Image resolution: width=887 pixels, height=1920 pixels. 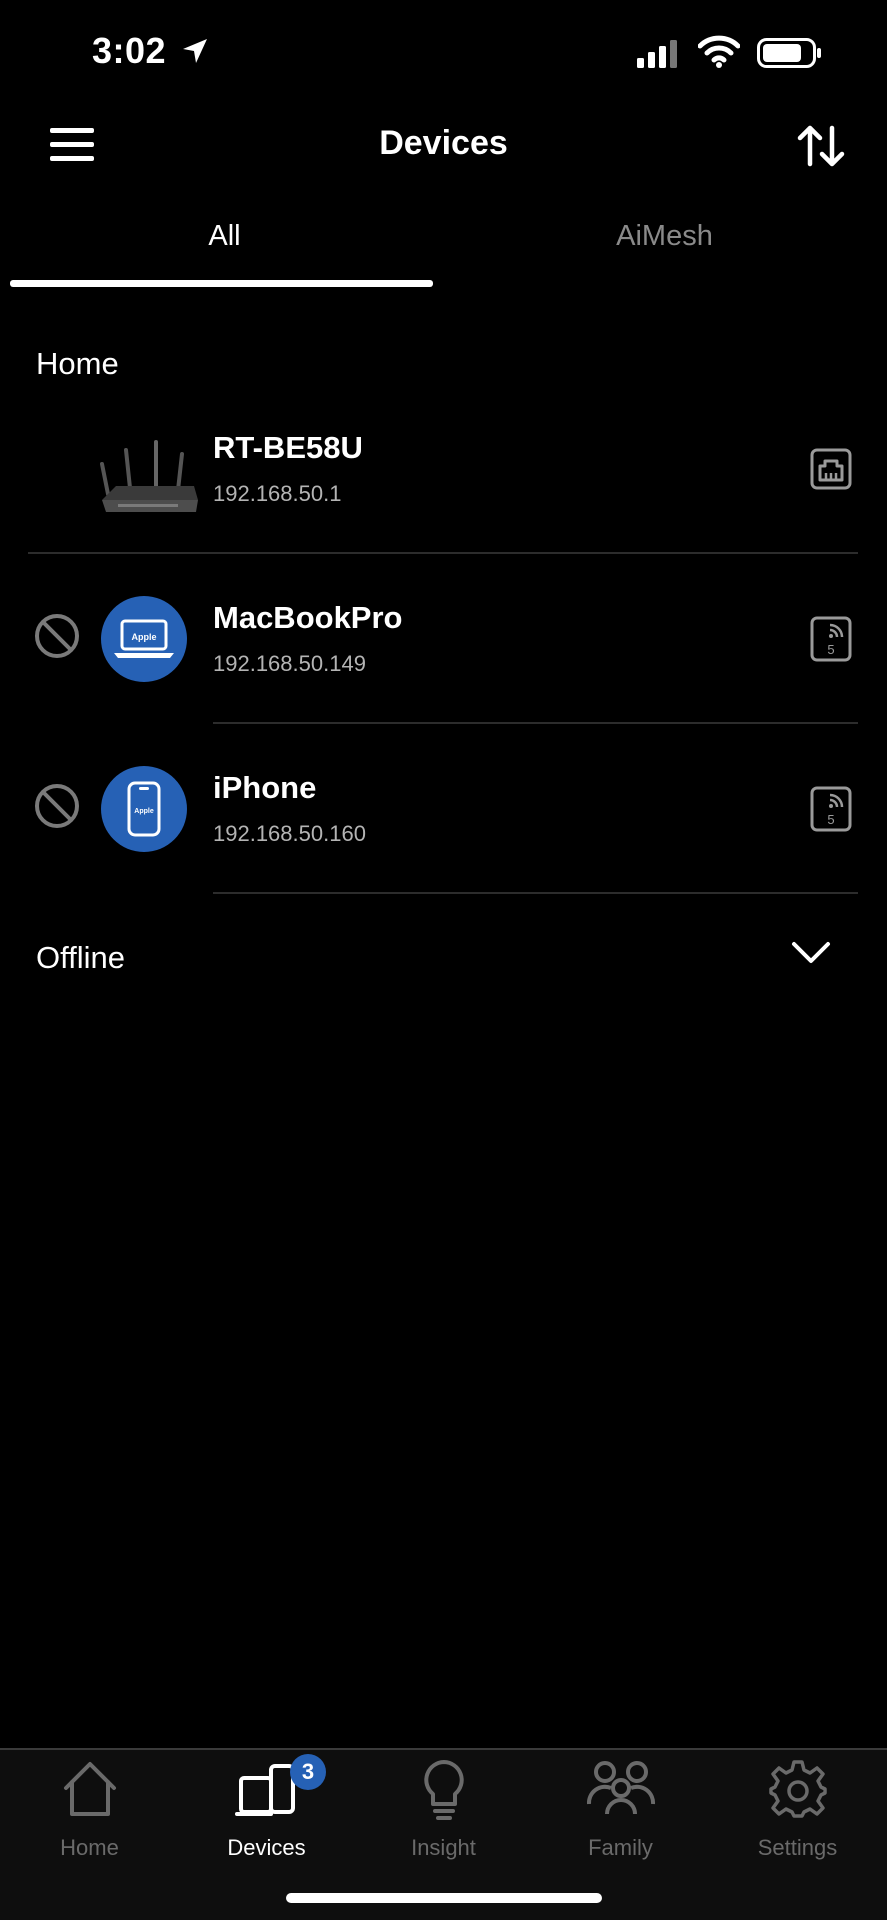 What do you see at coordinates (221, 283) in the screenshot?
I see `active-tab-indicator` at bounding box center [221, 283].